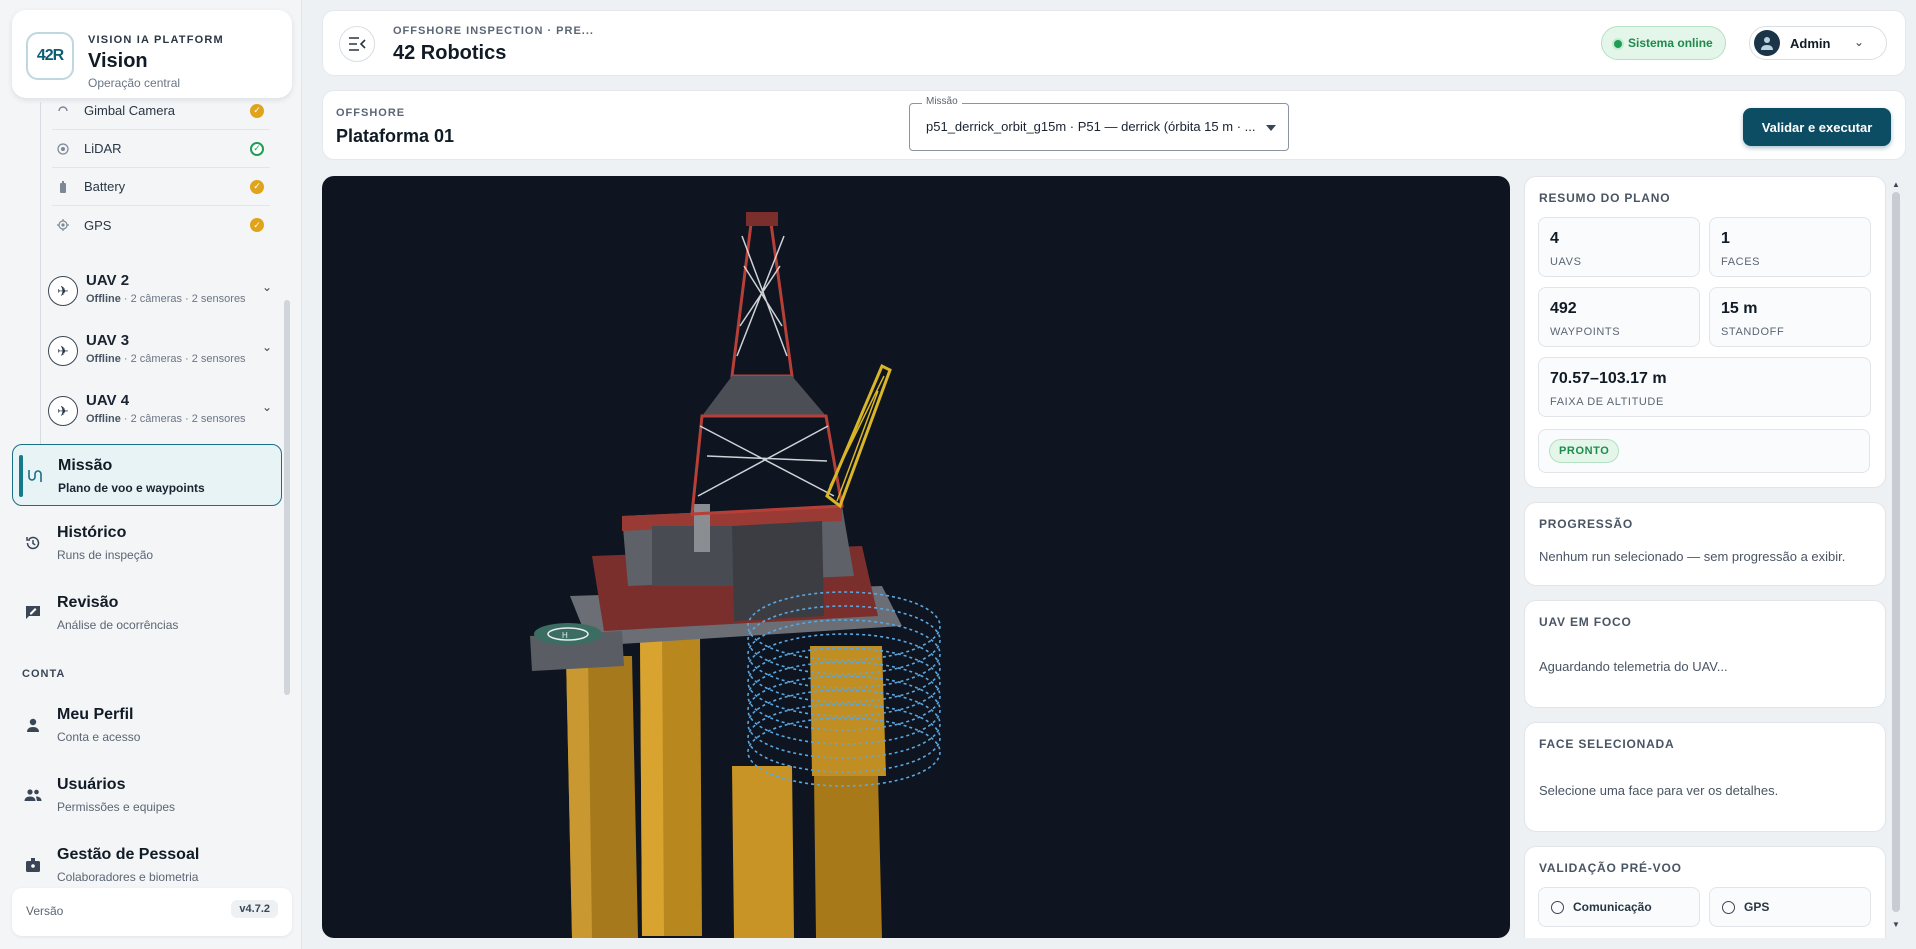  Describe the element at coordinates (156, 40) in the screenshot. I see `platform-label: VISION IA PLATFORM` at that location.